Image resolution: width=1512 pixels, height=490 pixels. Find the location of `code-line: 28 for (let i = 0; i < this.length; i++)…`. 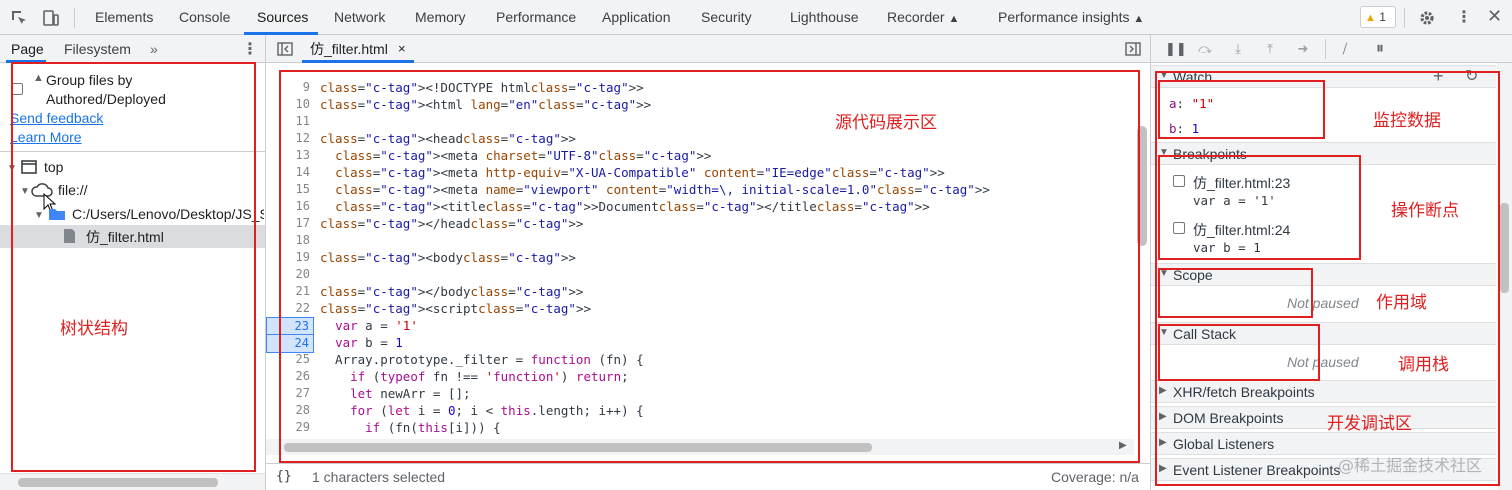

code-line: 28 for (let i = 0; i < this.length; i++)… is located at coordinates (700, 410).